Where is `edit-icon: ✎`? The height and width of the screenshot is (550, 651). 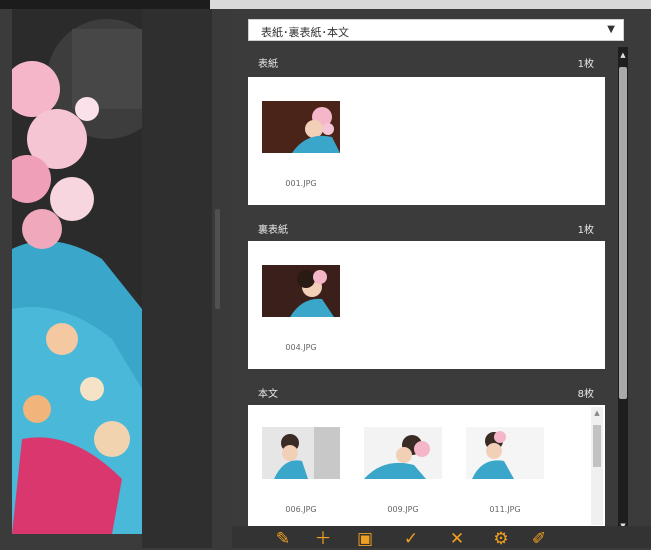
edit-icon: ✎ is located at coordinates (283, 539).